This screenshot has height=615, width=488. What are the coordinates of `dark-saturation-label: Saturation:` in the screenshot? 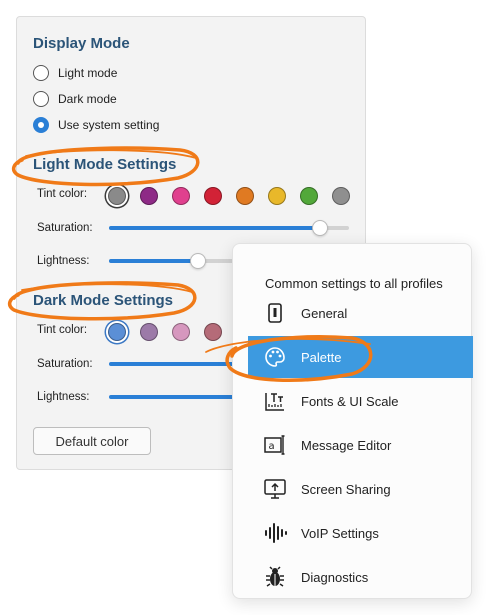 It's located at (65, 364).